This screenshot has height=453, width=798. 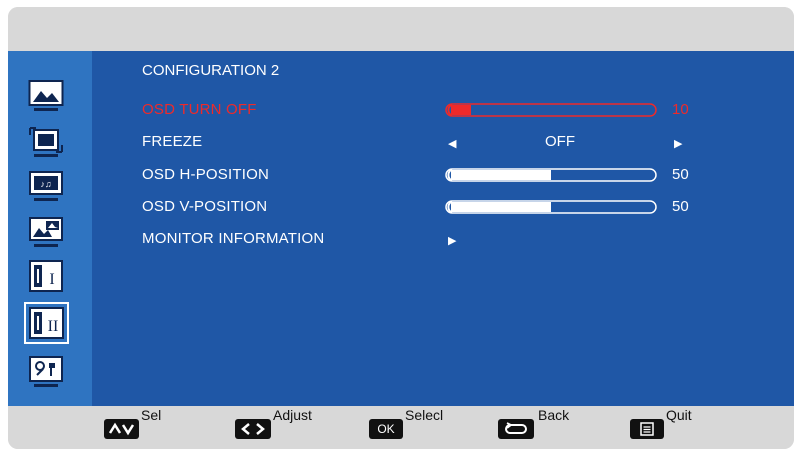 I want to click on sidebar: ♪♫ I II, so click(x=50, y=228).